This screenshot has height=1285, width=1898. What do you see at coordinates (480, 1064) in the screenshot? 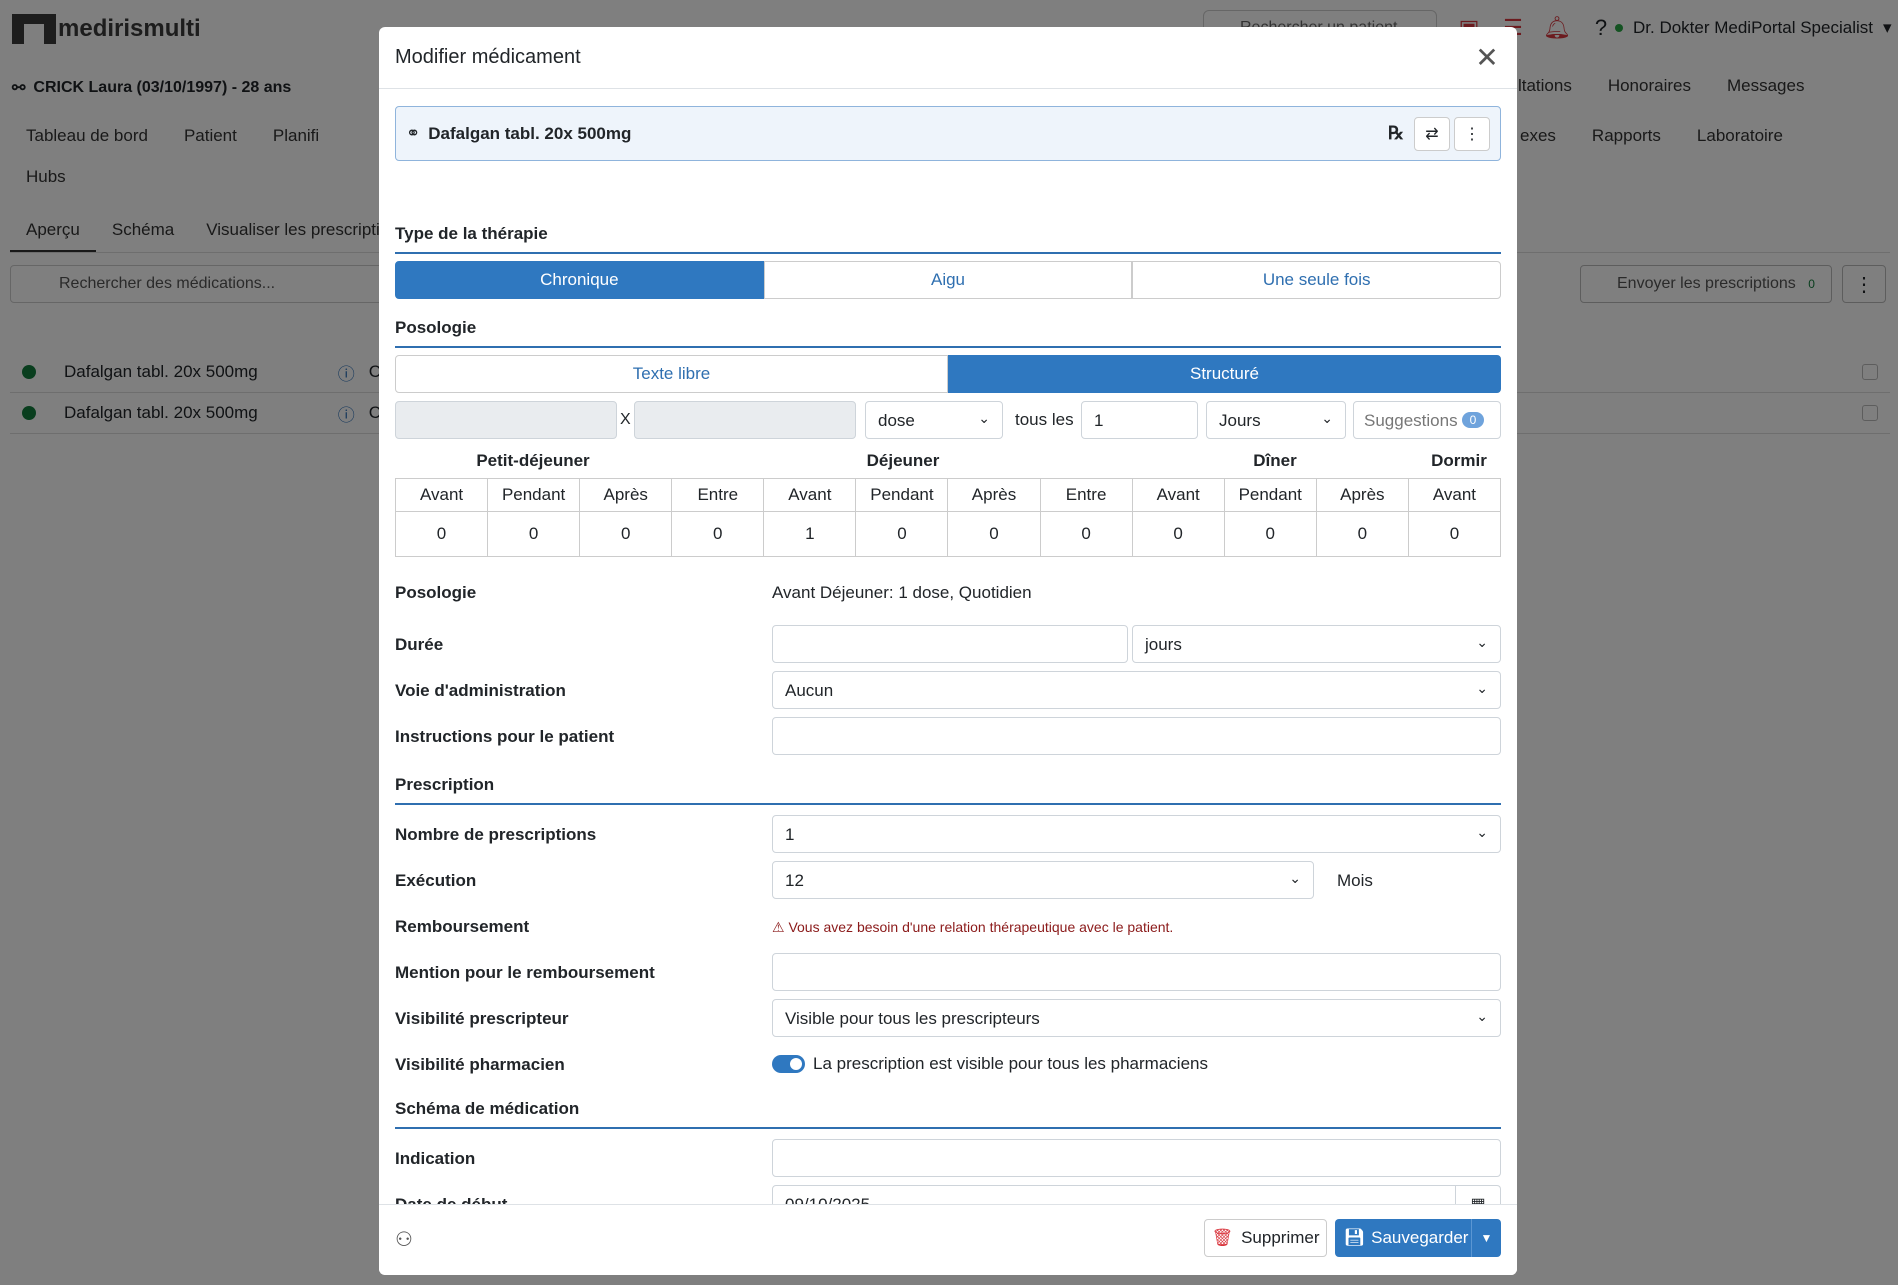
I see `pharmacist-visibility-label: Visibilité pharmacien` at bounding box center [480, 1064].